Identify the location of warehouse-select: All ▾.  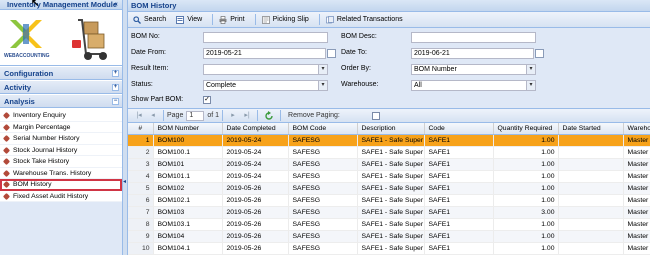
(473, 85).